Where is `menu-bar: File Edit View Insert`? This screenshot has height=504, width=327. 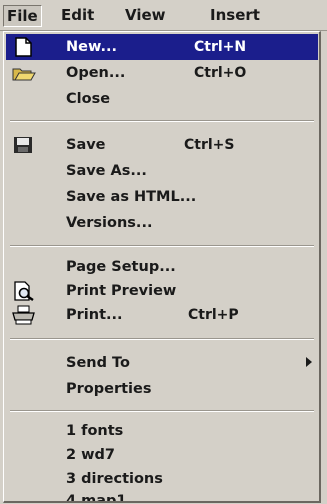 menu-bar: File Edit View Insert is located at coordinates (163, 15).